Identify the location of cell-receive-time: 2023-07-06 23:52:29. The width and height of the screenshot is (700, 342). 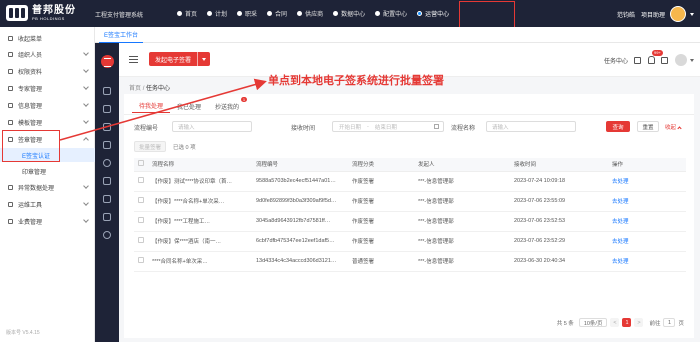
(559, 241).